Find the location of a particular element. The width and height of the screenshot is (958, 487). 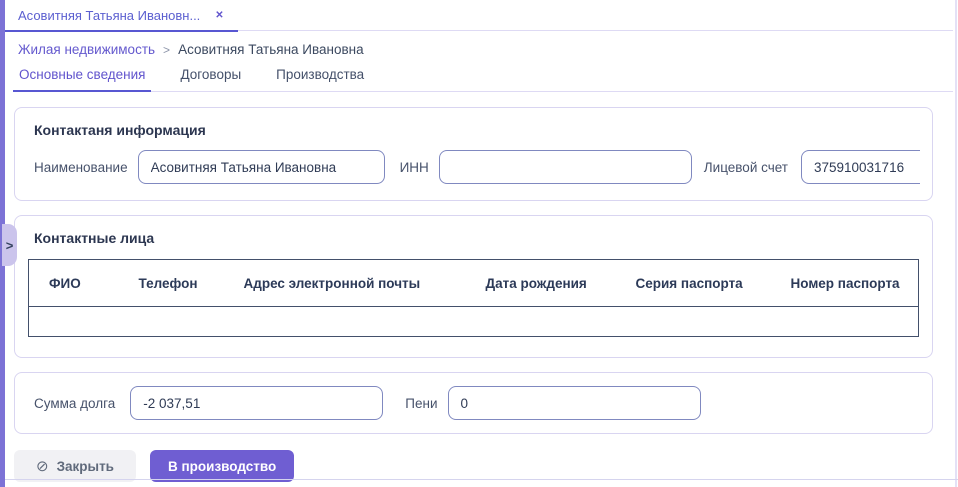

contact-persons-title: Контактные лица is located at coordinates (94, 238).